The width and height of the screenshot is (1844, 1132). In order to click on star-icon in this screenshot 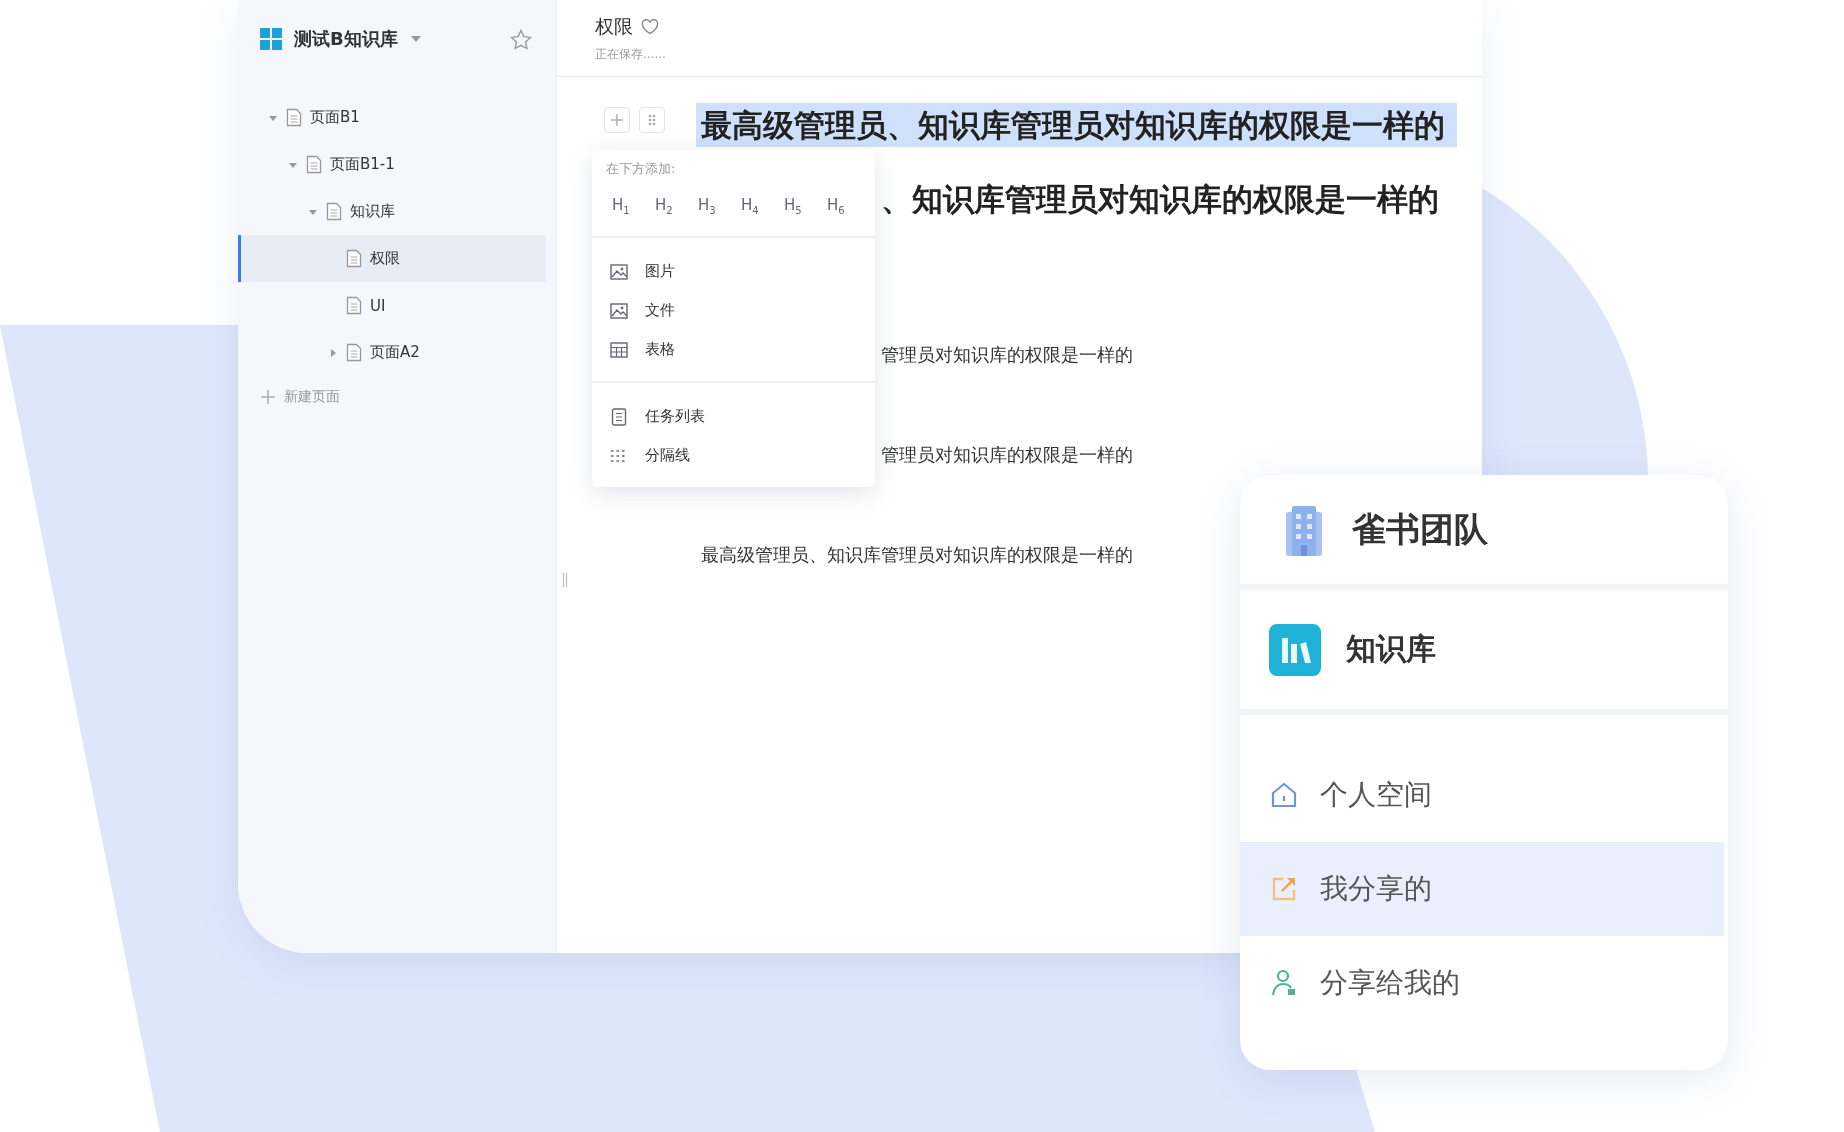, I will do `click(521, 39)`.